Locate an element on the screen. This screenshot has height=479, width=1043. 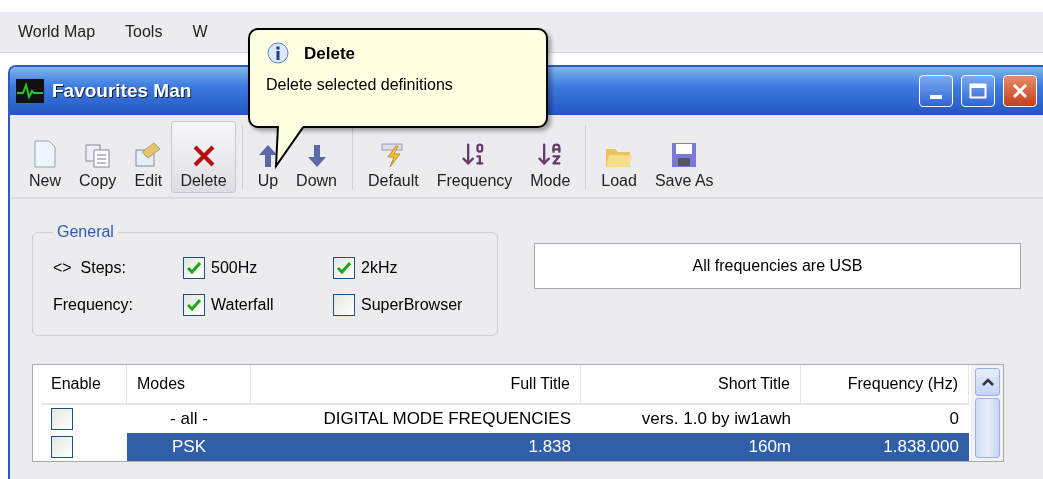
toolbar-button: Load is located at coordinates (619, 157).